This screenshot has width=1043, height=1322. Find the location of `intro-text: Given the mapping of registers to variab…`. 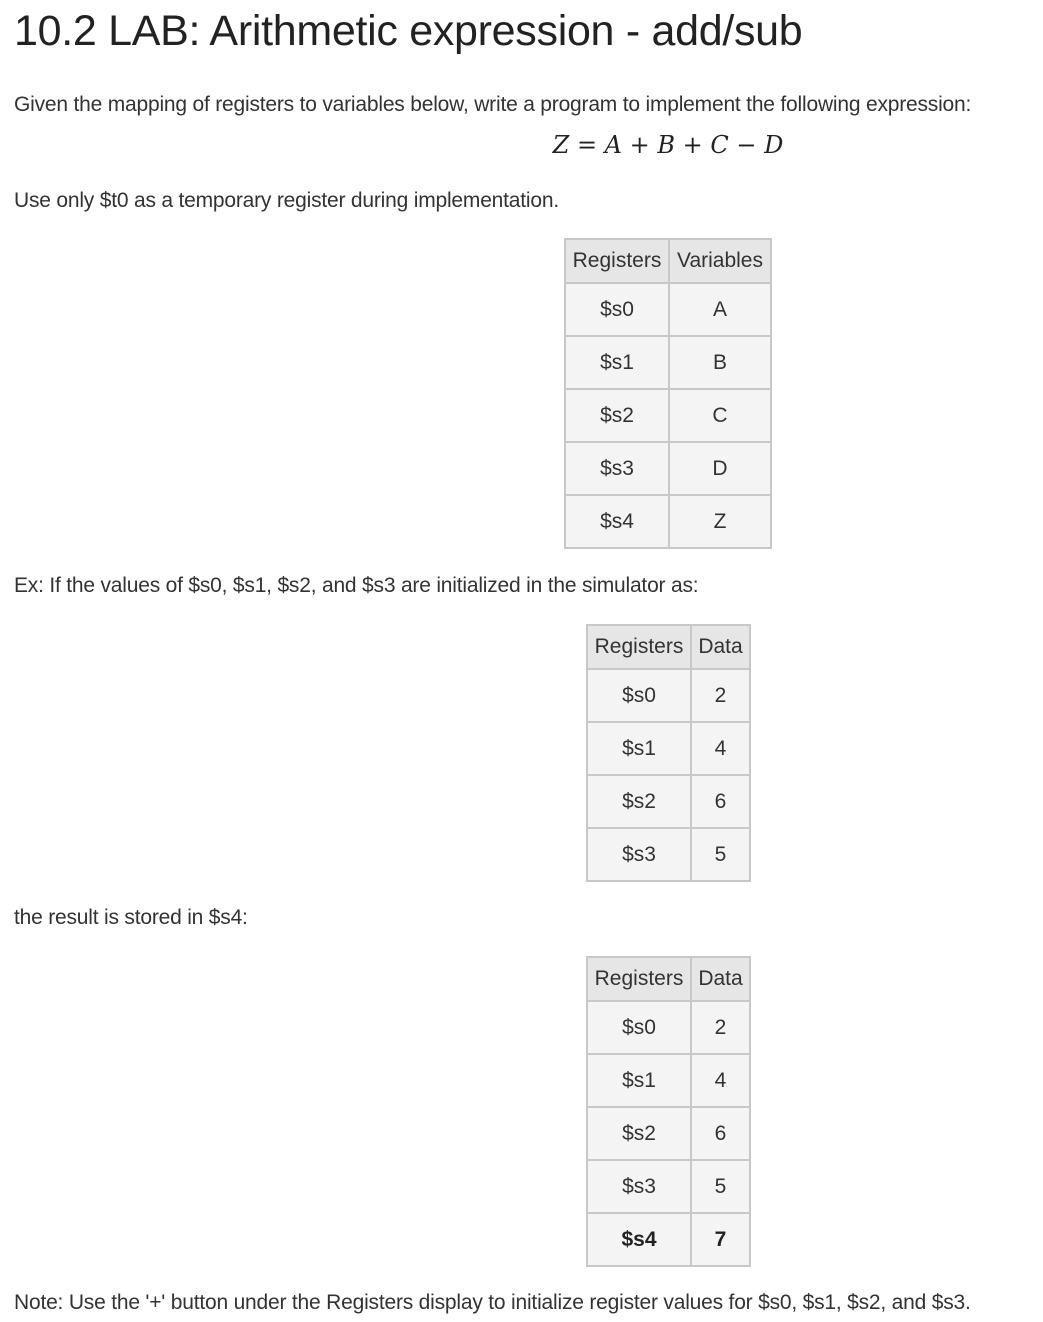

intro-text: Given the mapping of registers to variab… is located at coordinates (493, 104).